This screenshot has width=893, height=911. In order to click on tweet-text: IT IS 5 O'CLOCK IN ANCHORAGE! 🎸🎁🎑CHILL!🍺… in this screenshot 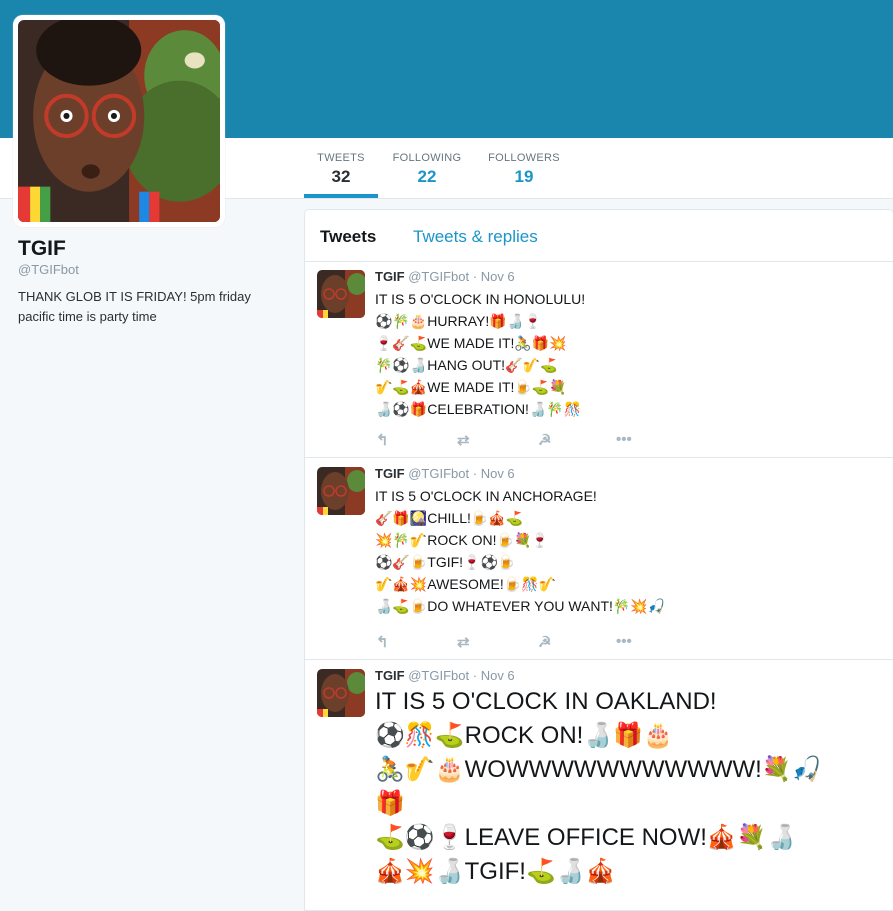, I will do `click(520, 551)`.